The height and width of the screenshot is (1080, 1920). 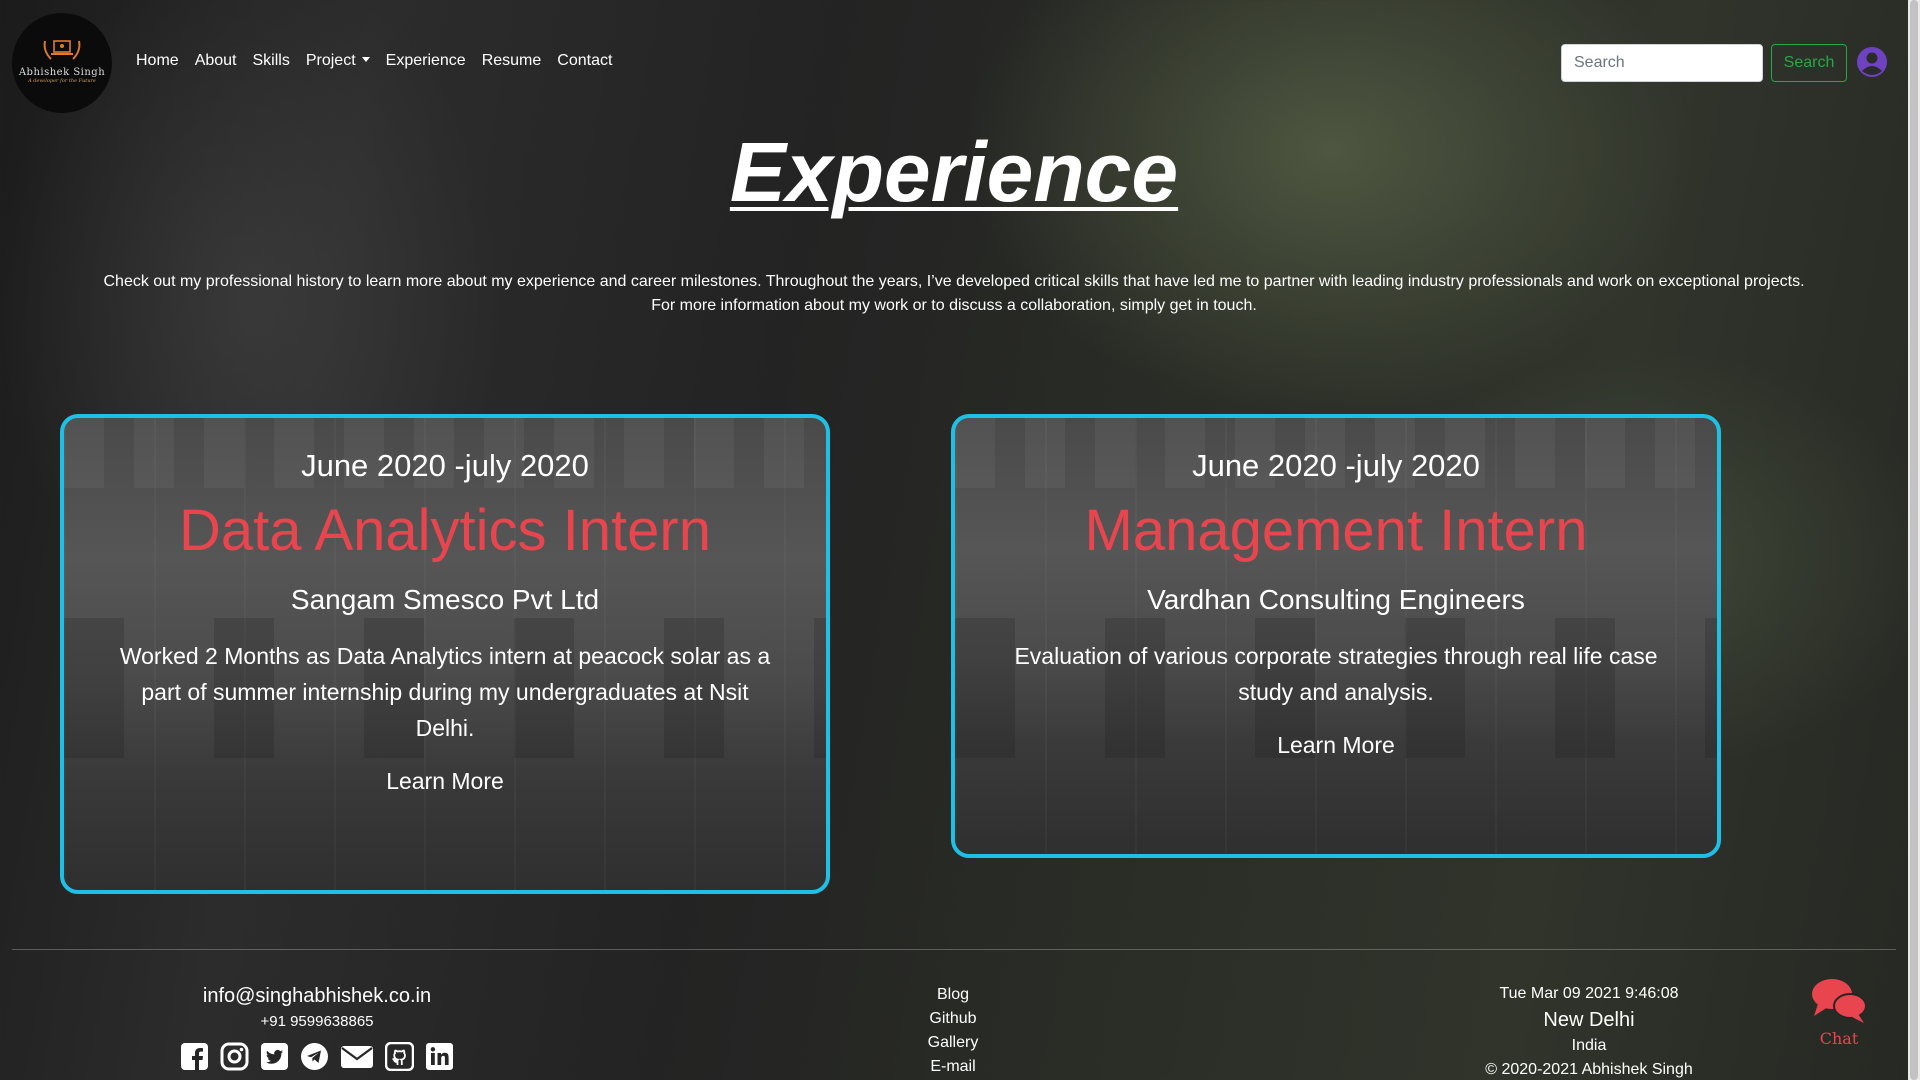 What do you see at coordinates (62, 80) in the screenshot?
I see `logo-tagline: A developer for the Future` at bounding box center [62, 80].